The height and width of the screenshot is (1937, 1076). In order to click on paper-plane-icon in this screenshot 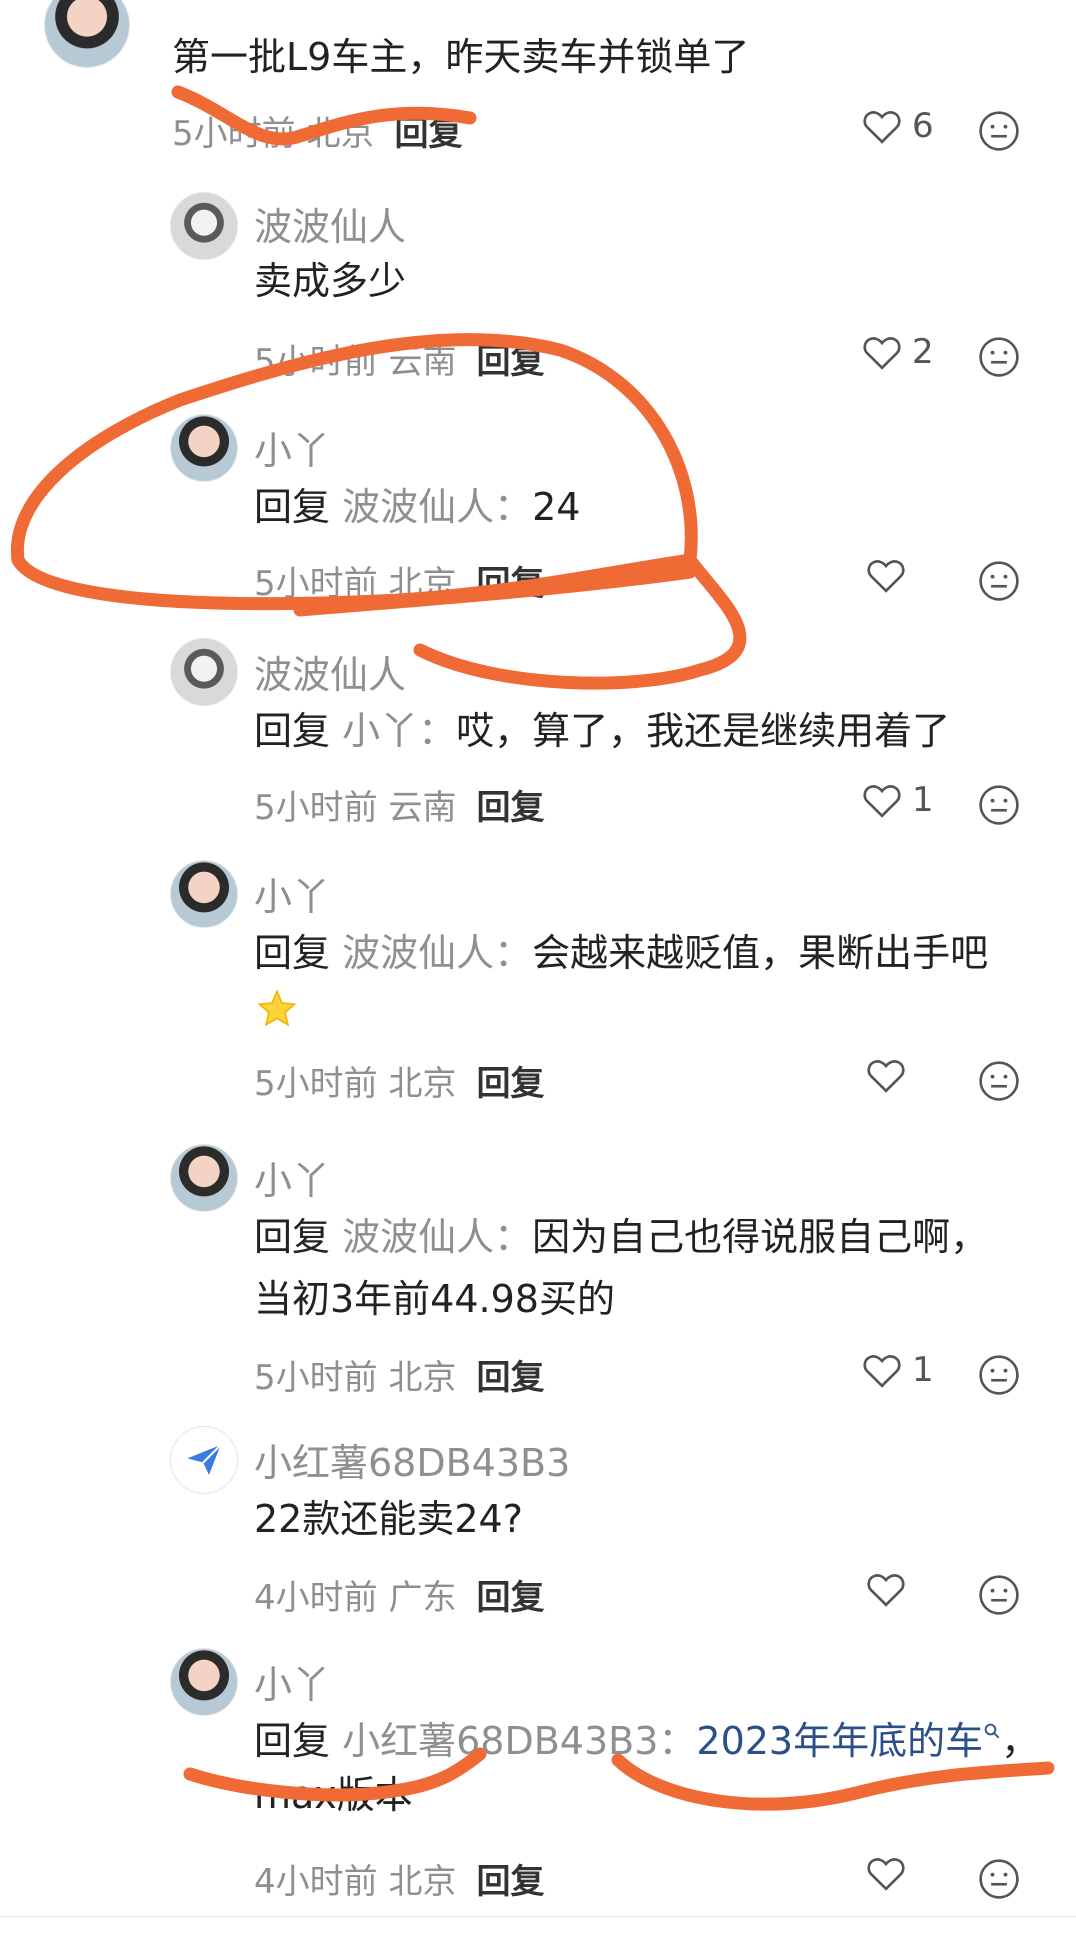, I will do `click(204, 1459)`.